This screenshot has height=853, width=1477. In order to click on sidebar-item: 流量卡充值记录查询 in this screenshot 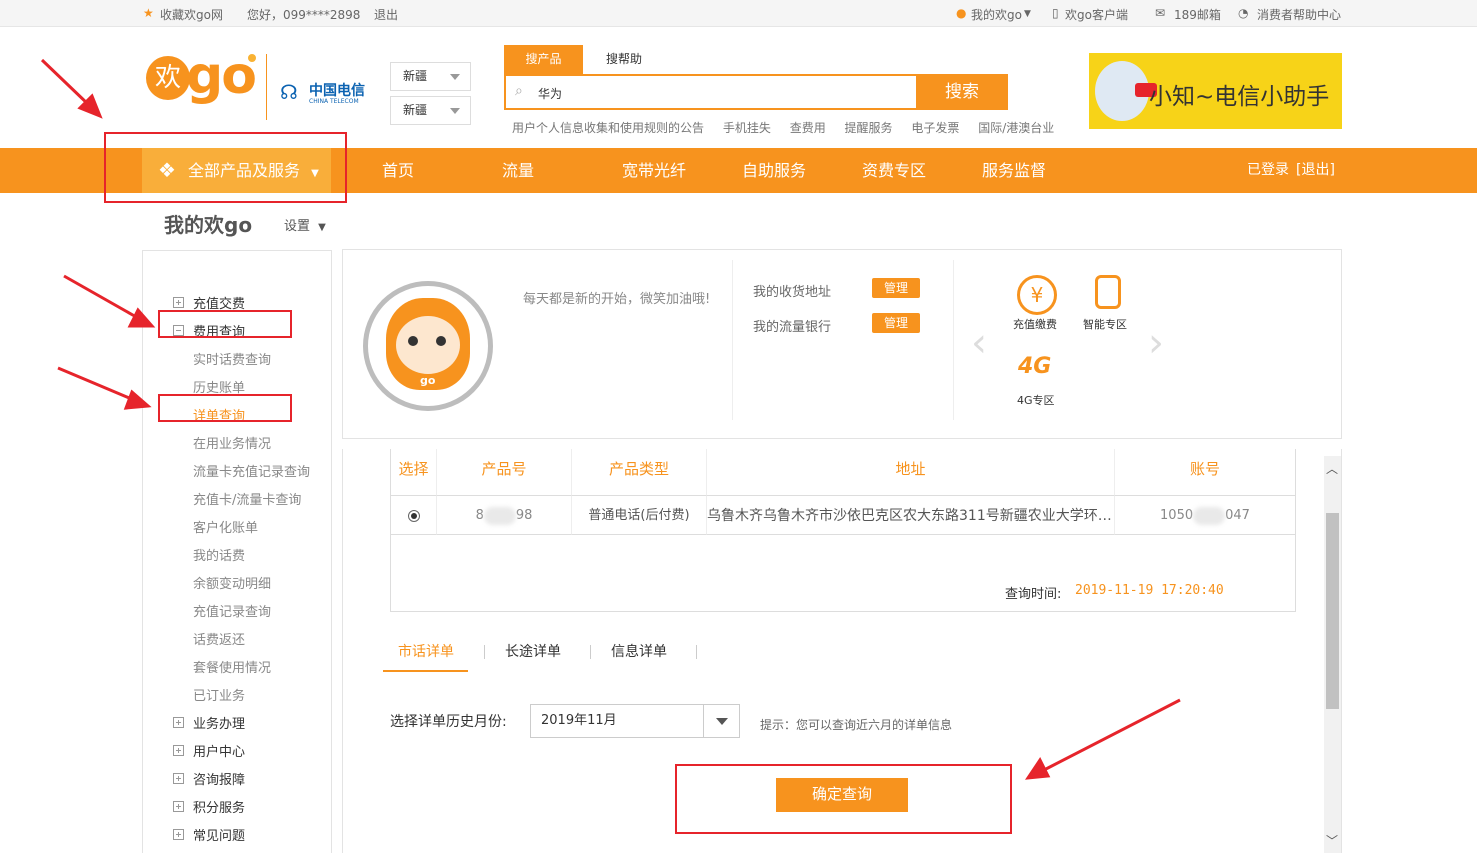, I will do `click(251, 470)`.